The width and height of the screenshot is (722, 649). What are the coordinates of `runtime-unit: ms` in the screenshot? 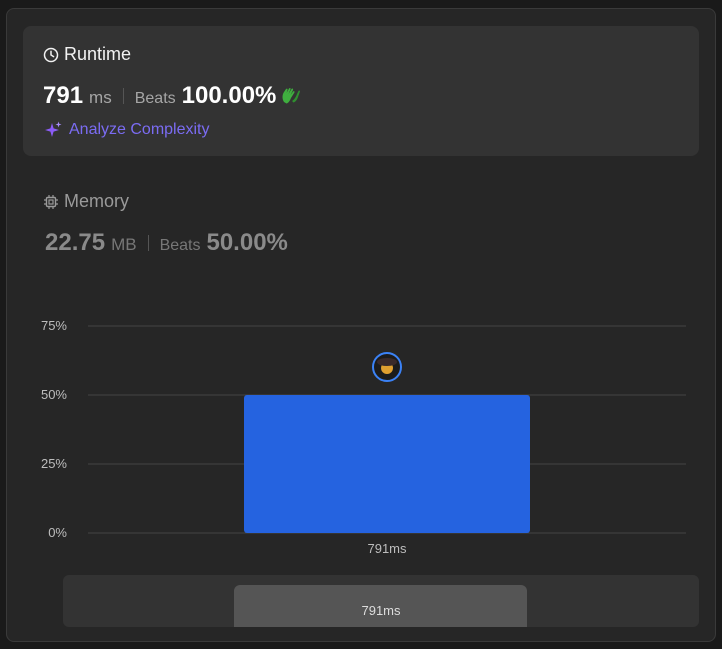 It's located at (100, 97).